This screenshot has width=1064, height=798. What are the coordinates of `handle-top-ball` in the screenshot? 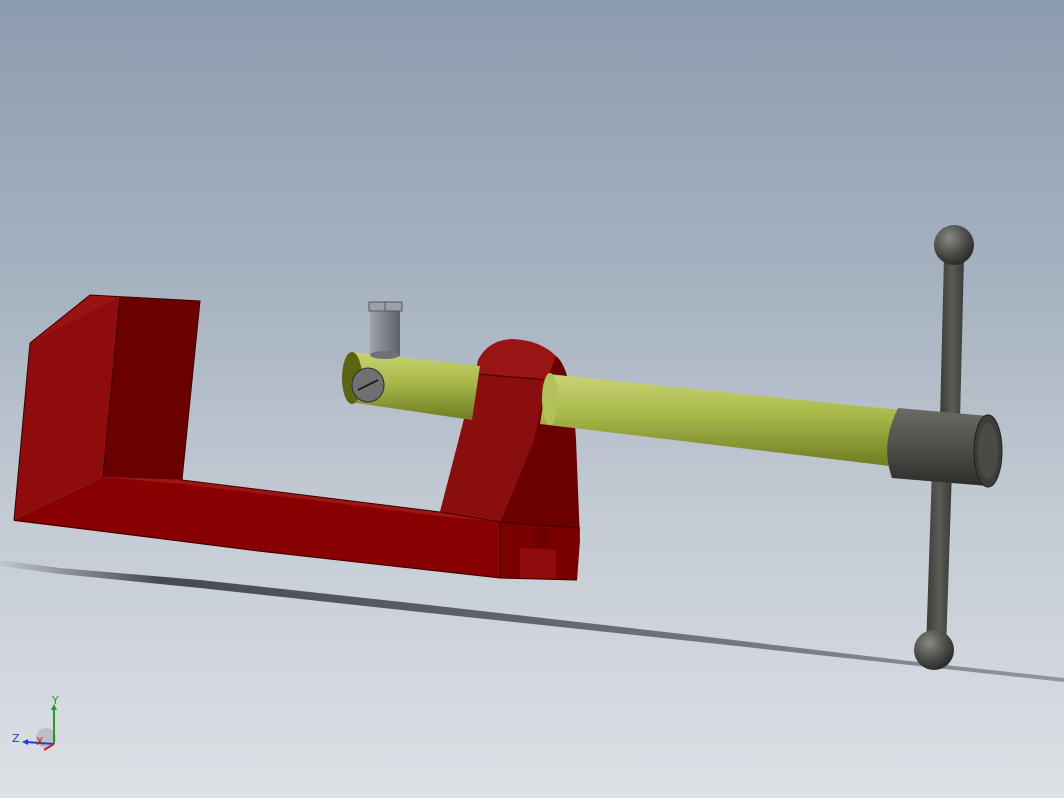 It's located at (954, 245).